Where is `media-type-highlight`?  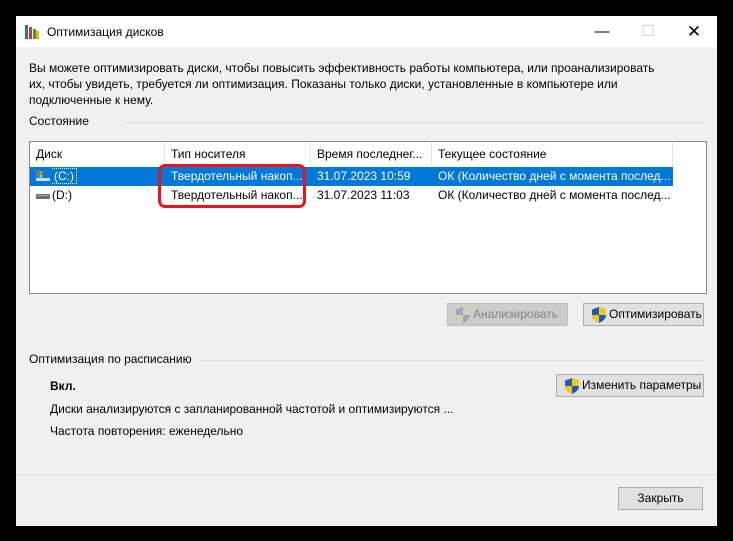
media-type-highlight is located at coordinates (232, 186).